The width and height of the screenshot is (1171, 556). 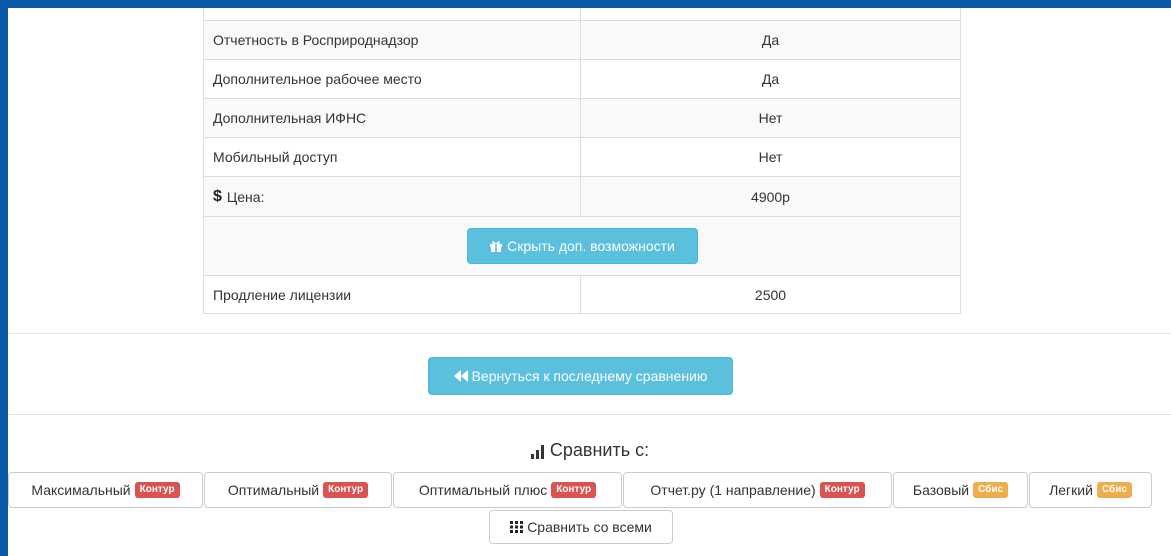 I want to click on gift-icon, so click(x=496, y=246).